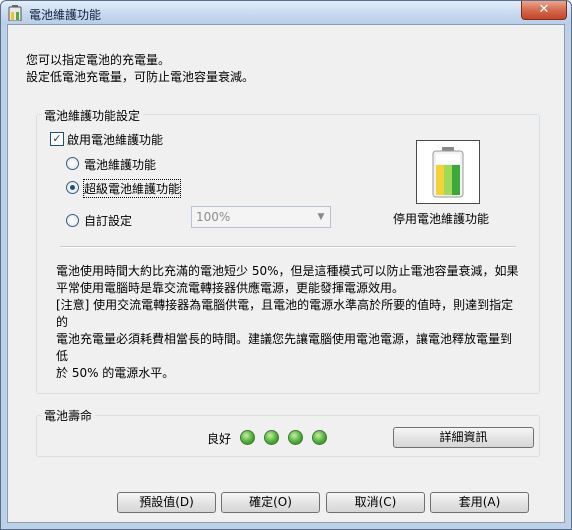  What do you see at coordinates (68, 415) in the screenshot?
I see `battery-life-group-title: 電池壽命` at bounding box center [68, 415].